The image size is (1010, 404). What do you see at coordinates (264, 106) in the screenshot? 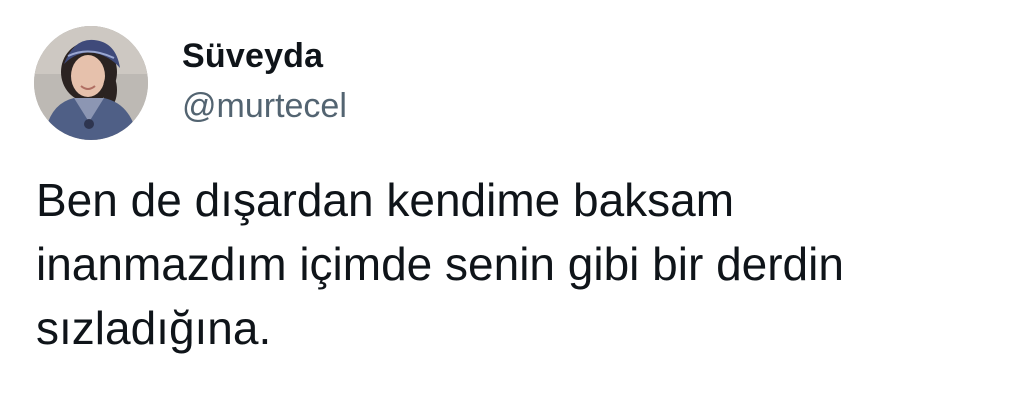
I see `user-handle: @murtecel` at bounding box center [264, 106].